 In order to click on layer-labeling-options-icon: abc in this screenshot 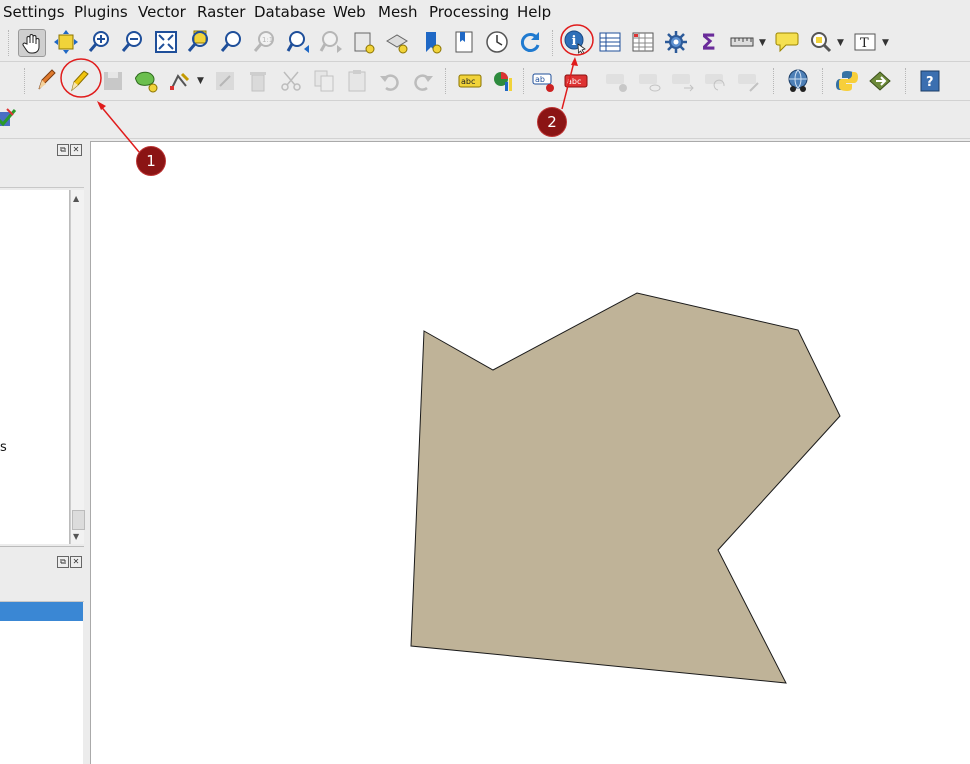, I will do `click(470, 81)`.